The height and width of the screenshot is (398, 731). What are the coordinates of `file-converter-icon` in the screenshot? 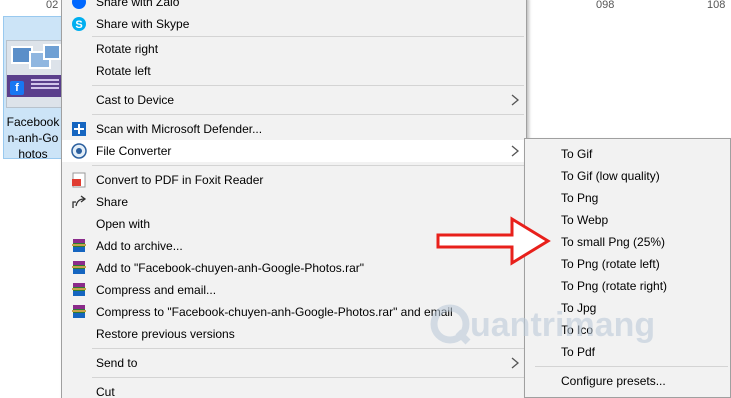 It's located at (79, 151).